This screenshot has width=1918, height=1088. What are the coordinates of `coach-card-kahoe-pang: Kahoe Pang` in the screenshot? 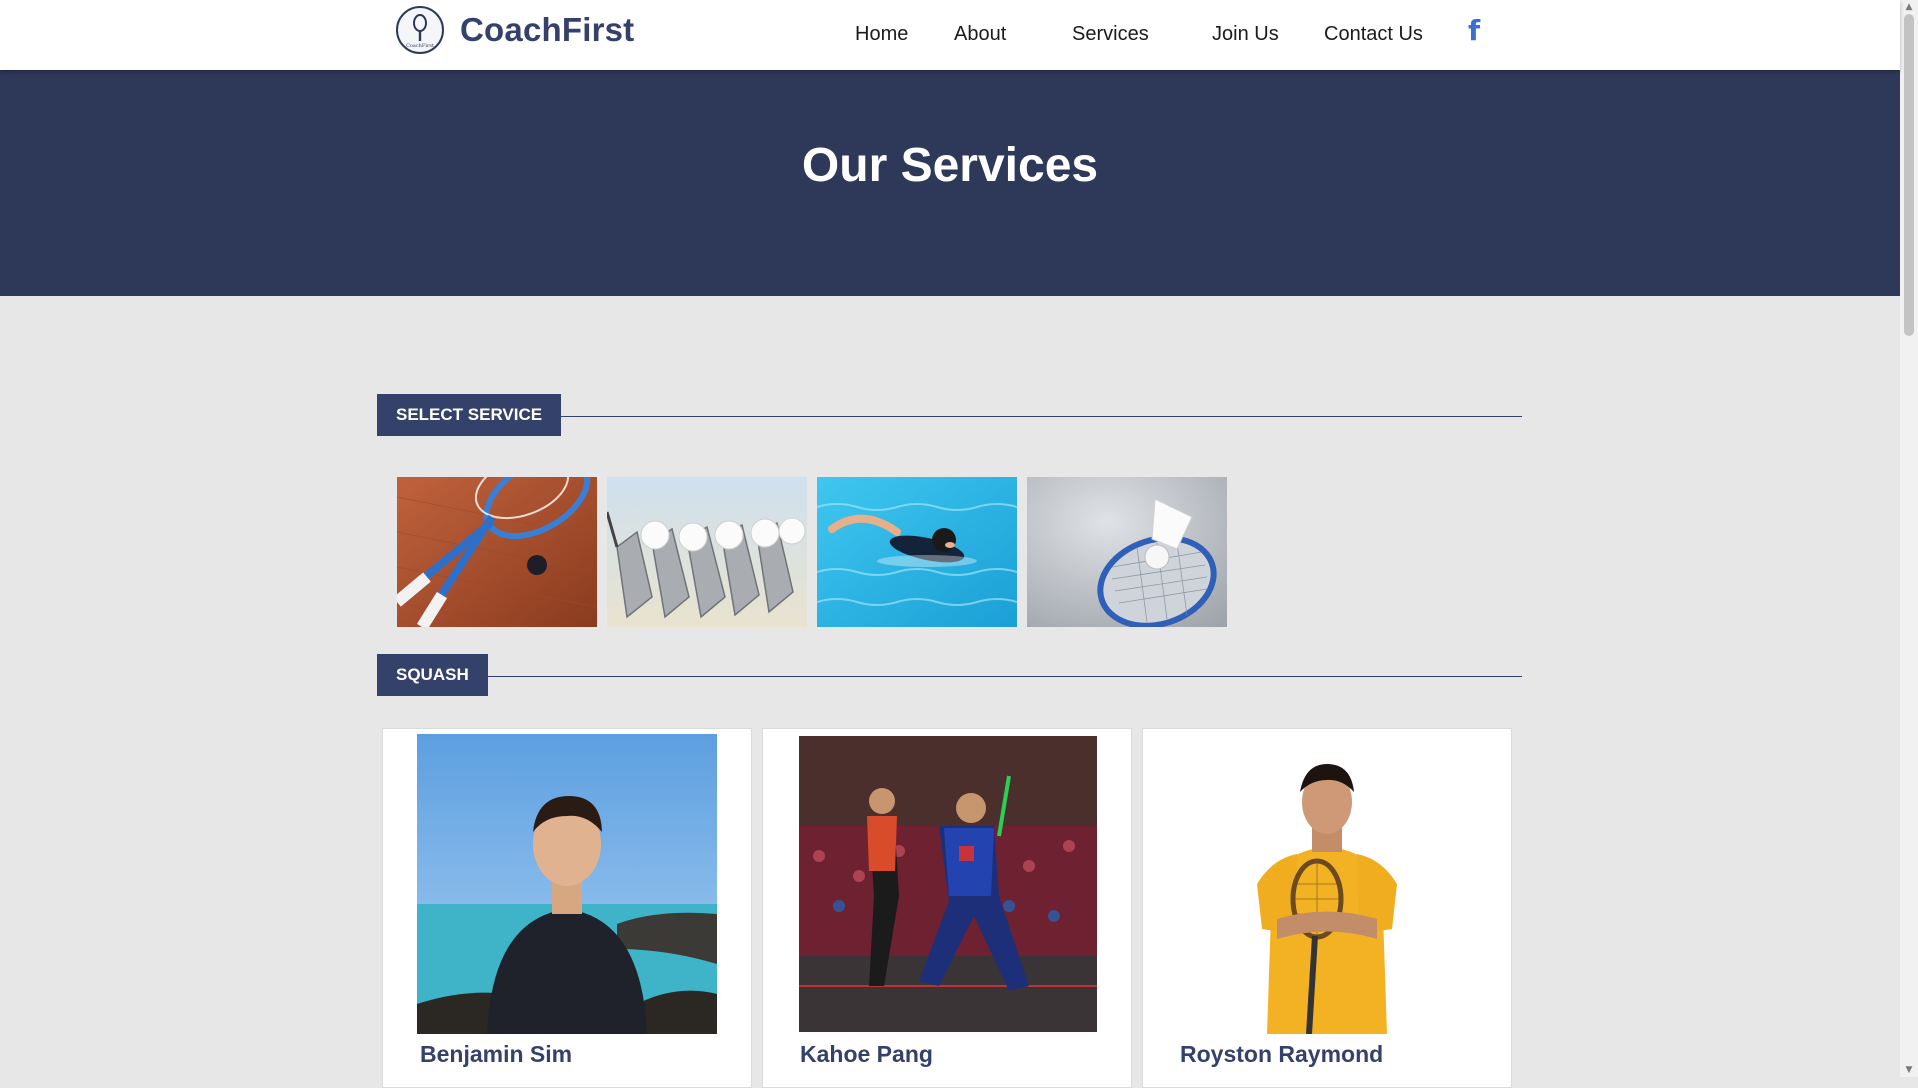 It's located at (947, 908).